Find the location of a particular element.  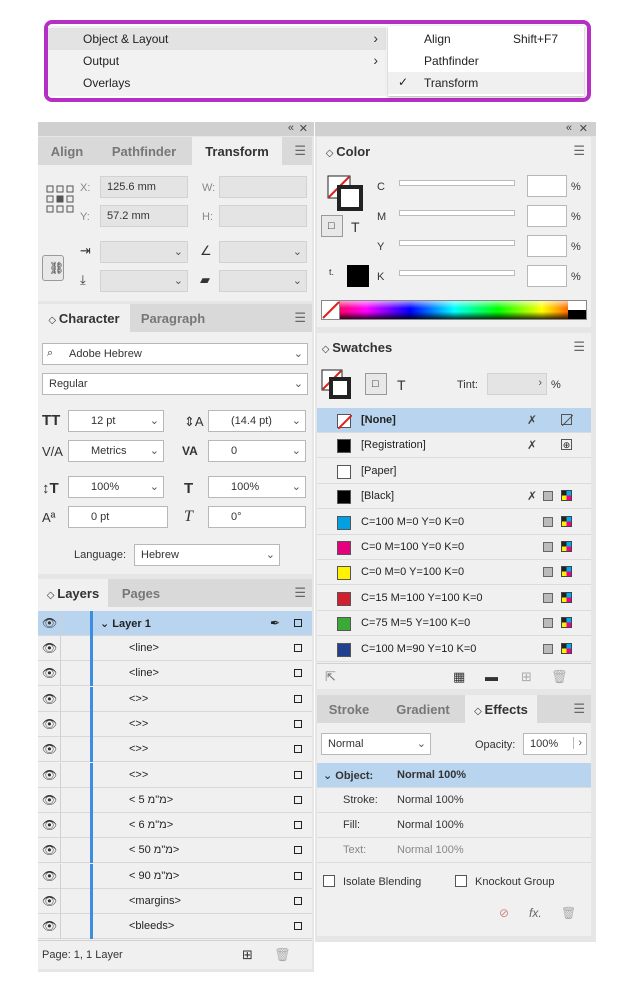

swatch-row: [None] ✗ is located at coordinates (454, 420).